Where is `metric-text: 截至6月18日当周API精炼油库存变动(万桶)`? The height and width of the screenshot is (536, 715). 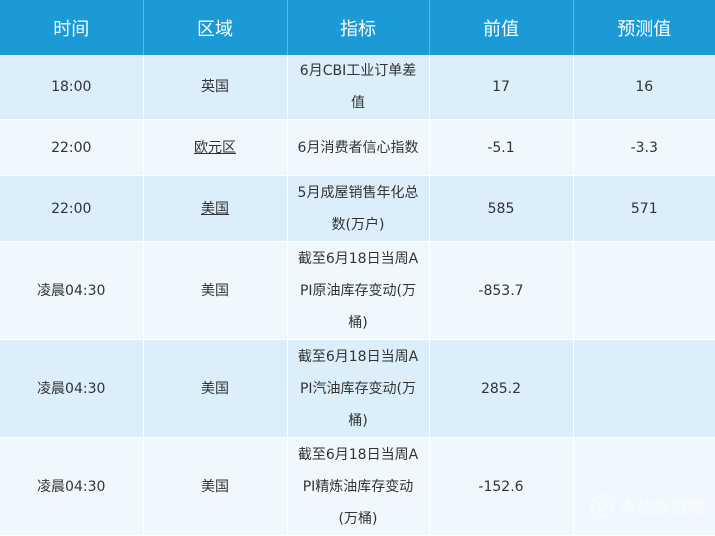
metric-text: 截至6月18日当周API精炼油库存变动(万桶) is located at coordinates (358, 486).